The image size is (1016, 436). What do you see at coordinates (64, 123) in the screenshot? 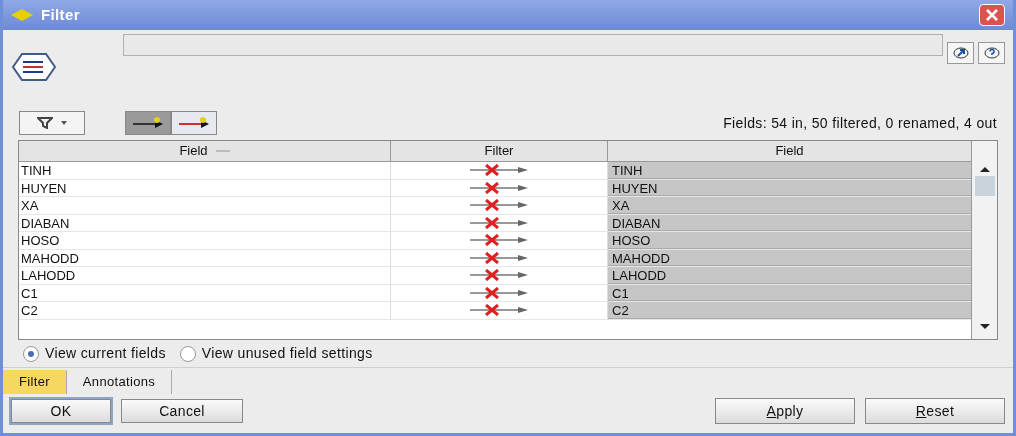
I see `caret-icon` at bounding box center [64, 123].